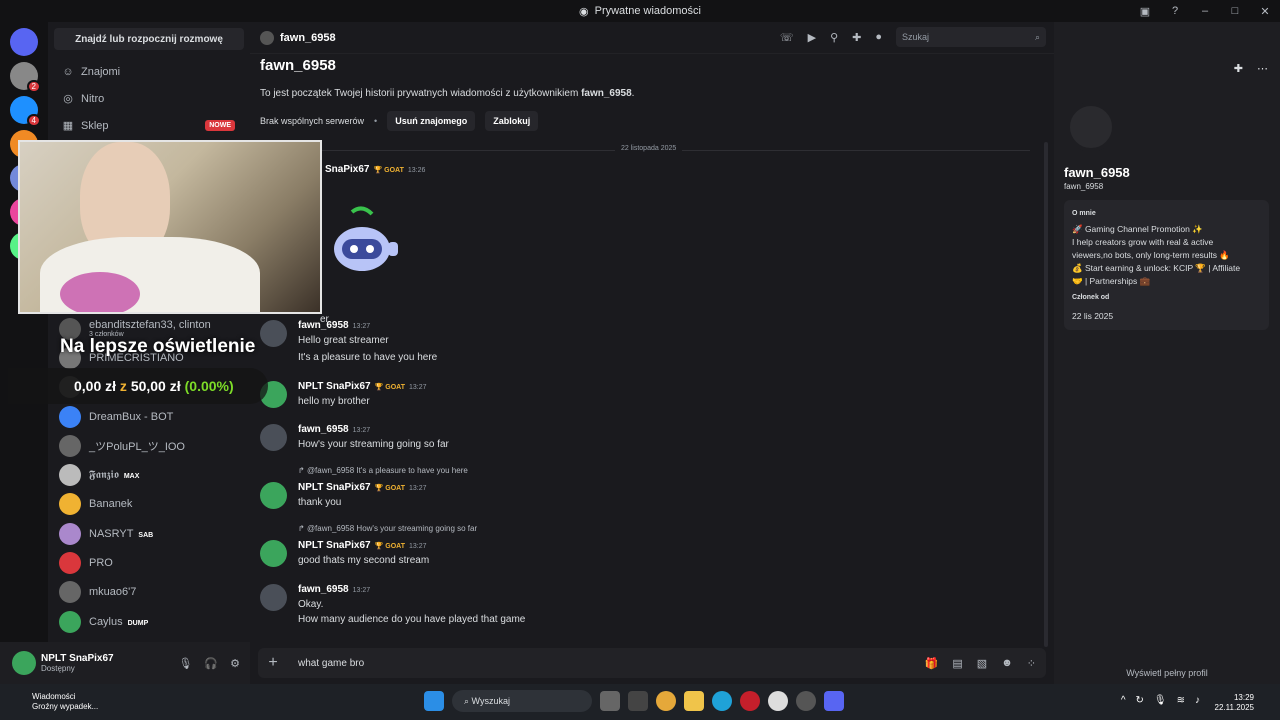  What do you see at coordinates (1205, 11) in the screenshot?
I see `minimize-button: –` at bounding box center [1205, 11].